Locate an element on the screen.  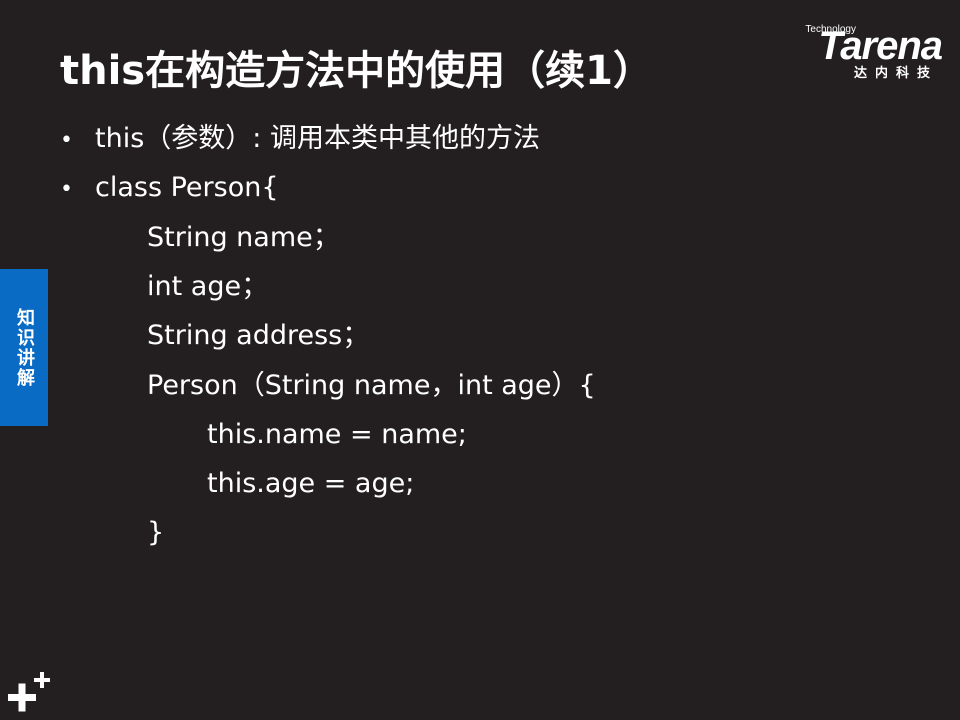
code-line: this.name = name; is located at coordinates (337, 434).